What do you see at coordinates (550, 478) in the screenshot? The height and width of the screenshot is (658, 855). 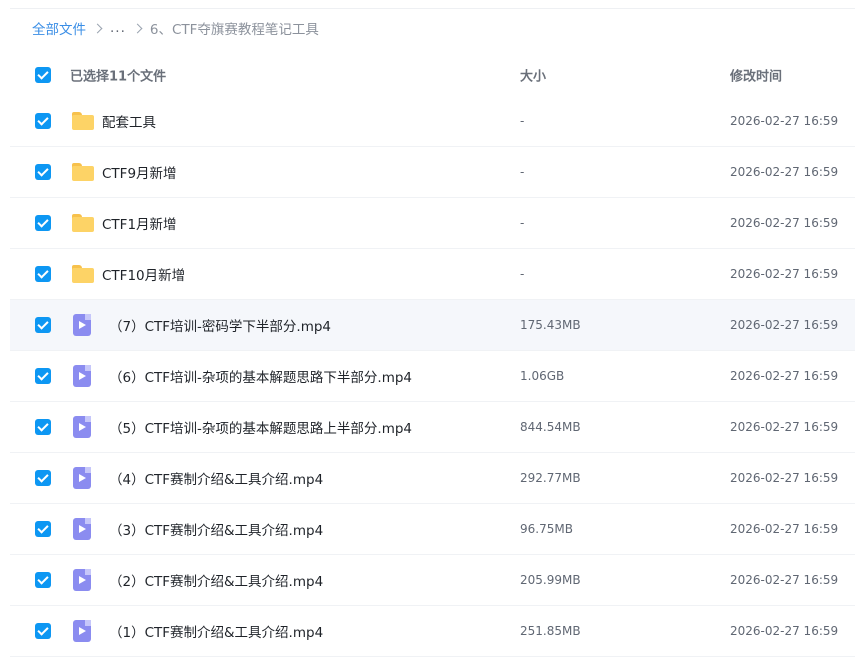 I see `file-size: 292.77MB` at bounding box center [550, 478].